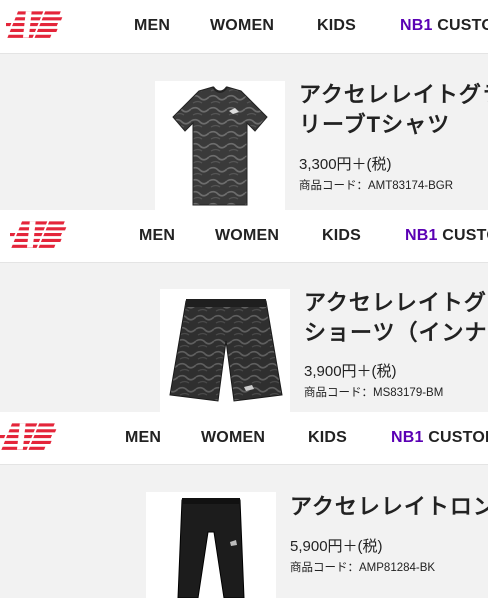 The image size is (488, 598). I want to click on product-price: 3,300円＋(税), so click(345, 164).